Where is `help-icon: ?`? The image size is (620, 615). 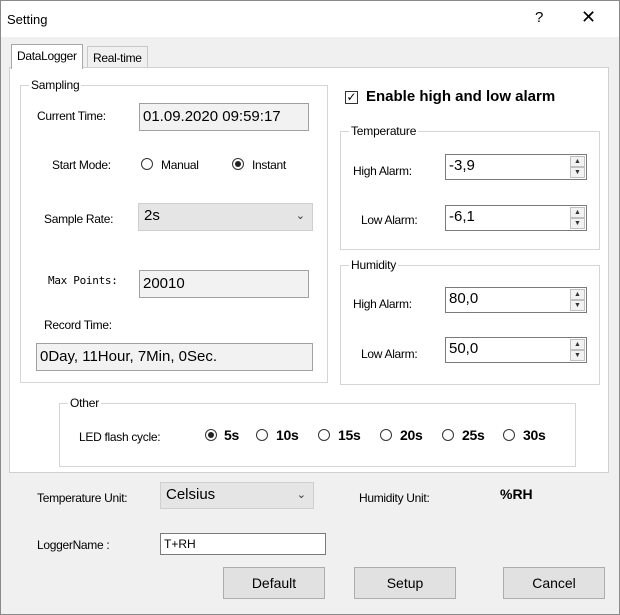
help-icon: ? is located at coordinates (539, 17).